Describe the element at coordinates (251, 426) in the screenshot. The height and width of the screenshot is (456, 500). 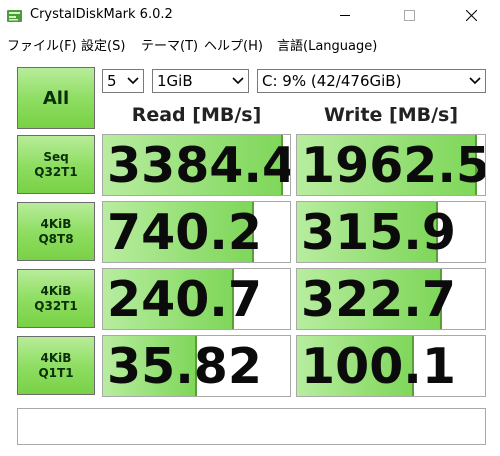
I see `comment-box` at that location.